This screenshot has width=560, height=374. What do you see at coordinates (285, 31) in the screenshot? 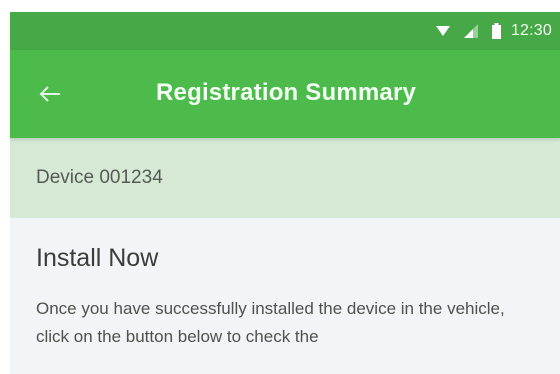
I see `status-bar: 12:30` at bounding box center [285, 31].